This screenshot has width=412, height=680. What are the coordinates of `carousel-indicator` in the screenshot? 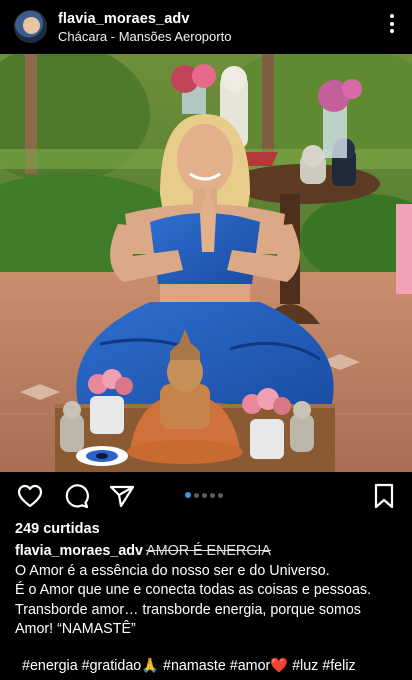 It's located at (204, 495).